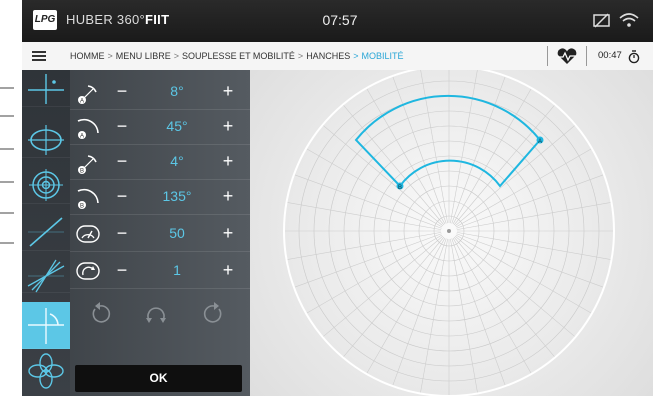 The width and height of the screenshot is (653, 396). Describe the element at coordinates (238, 56) in the screenshot. I see `breadcrumb-item-souplesse: SOUPLESSE ET MOBILITÉ` at that location.